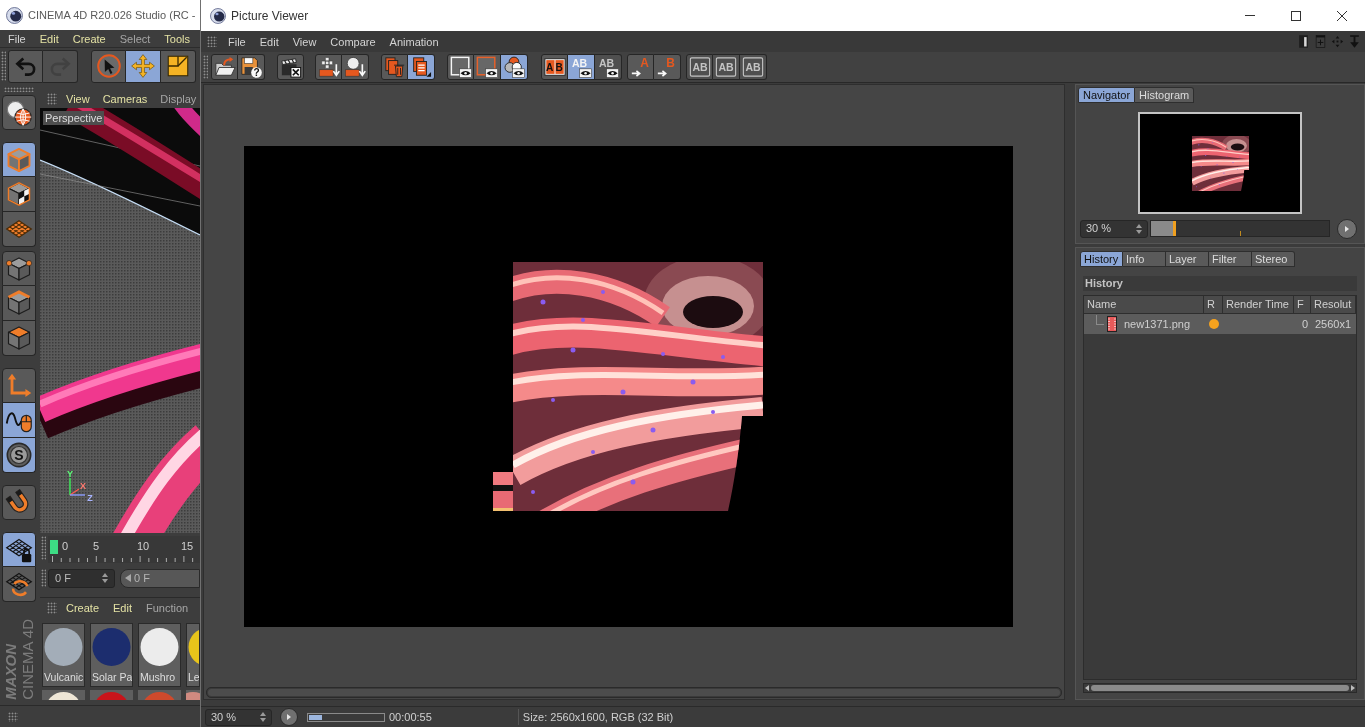  Describe the element at coordinates (1144, 259) in the screenshot. I see `panel-tab: Info` at that location.